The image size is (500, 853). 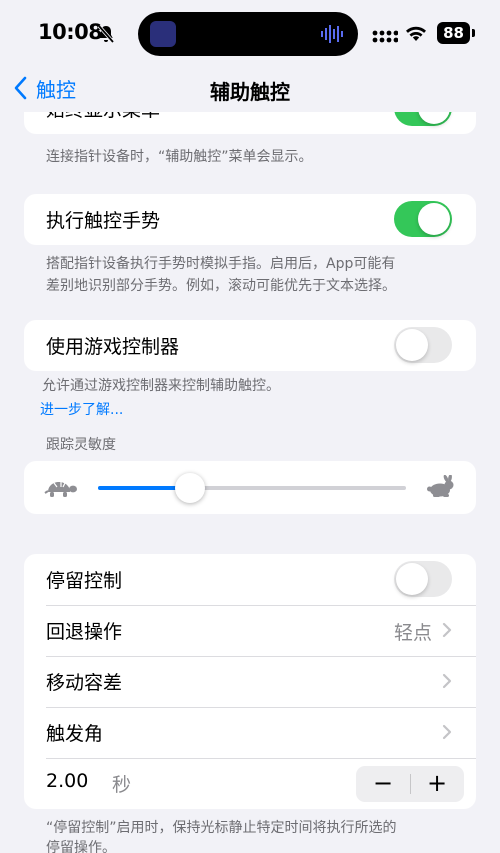 What do you see at coordinates (103, 221) in the screenshot?
I see `perform-gestures-label: 执行触控手势` at bounding box center [103, 221].